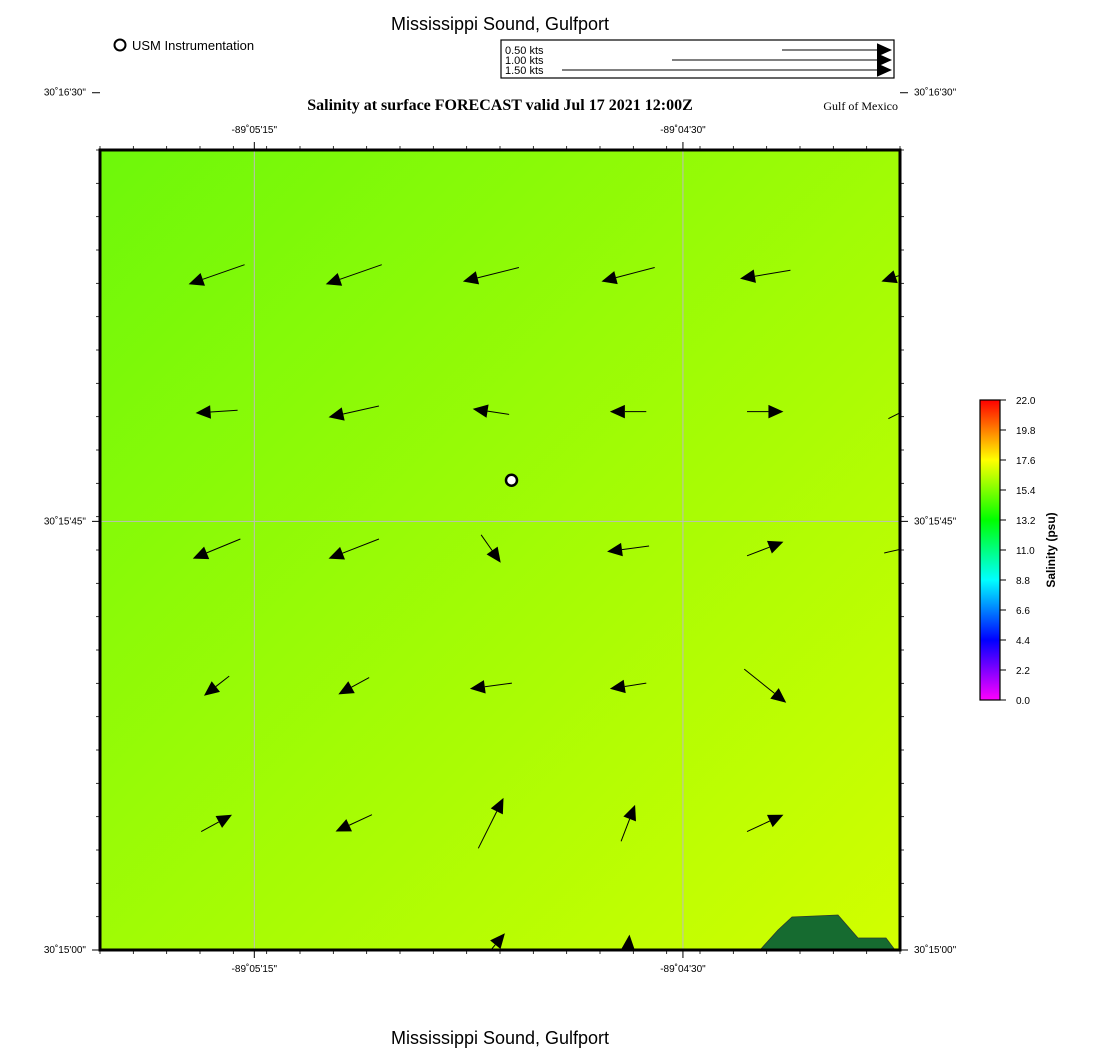 The width and height of the screenshot is (1100, 1050). Describe the element at coordinates (1023, 701) in the screenshot. I see `colorbar-tick-label: 0.0` at that location.